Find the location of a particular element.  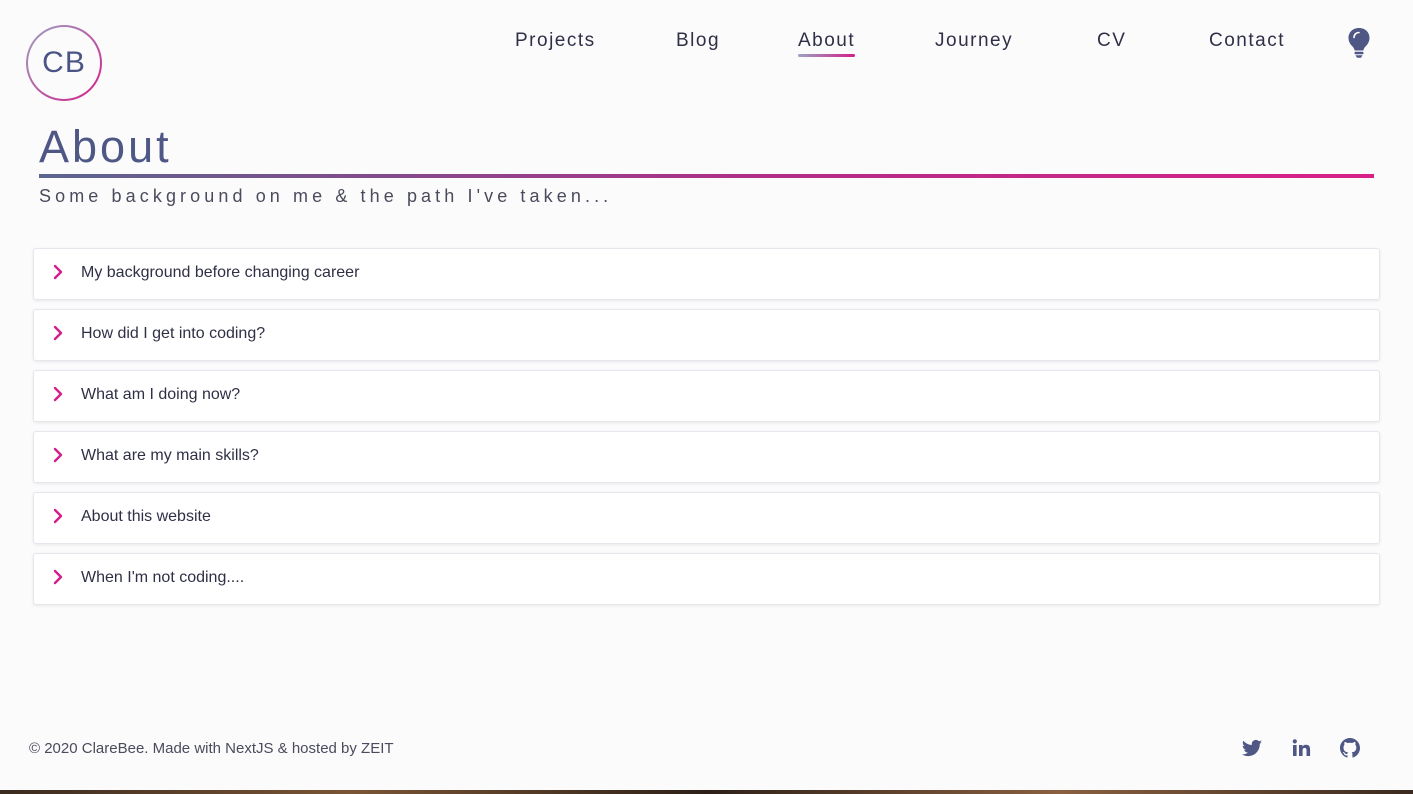

twitter-icon is located at coordinates (1252, 748).